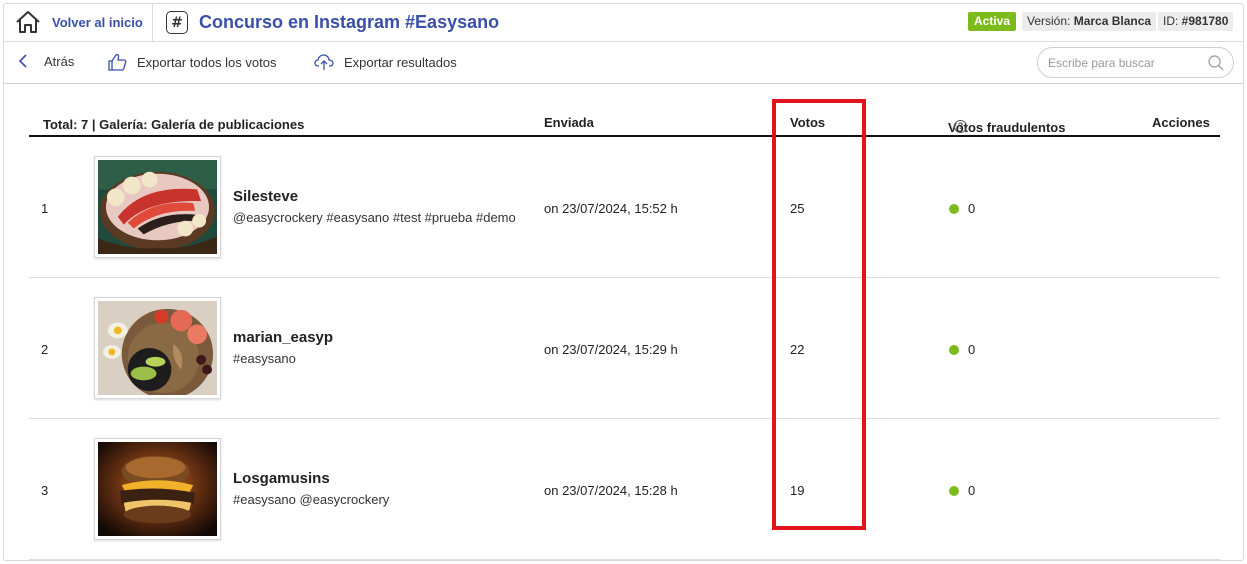 The height and width of the screenshot is (564, 1247). I want to click on back-button: Atrás, so click(46, 61).